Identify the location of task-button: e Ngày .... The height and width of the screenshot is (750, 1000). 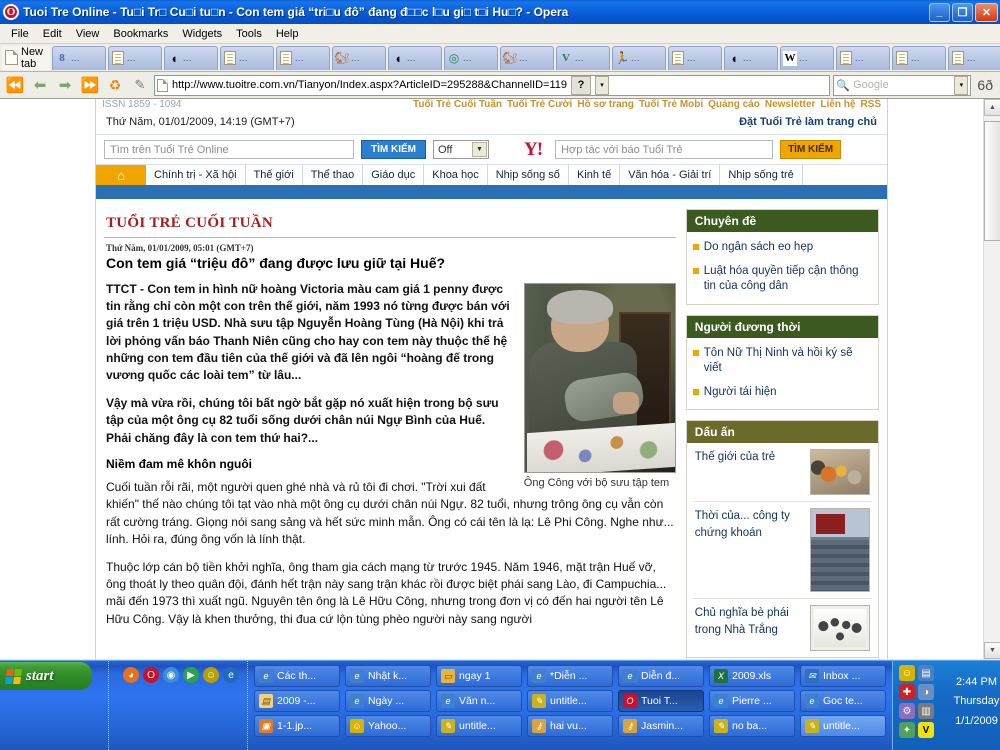
(388, 701).